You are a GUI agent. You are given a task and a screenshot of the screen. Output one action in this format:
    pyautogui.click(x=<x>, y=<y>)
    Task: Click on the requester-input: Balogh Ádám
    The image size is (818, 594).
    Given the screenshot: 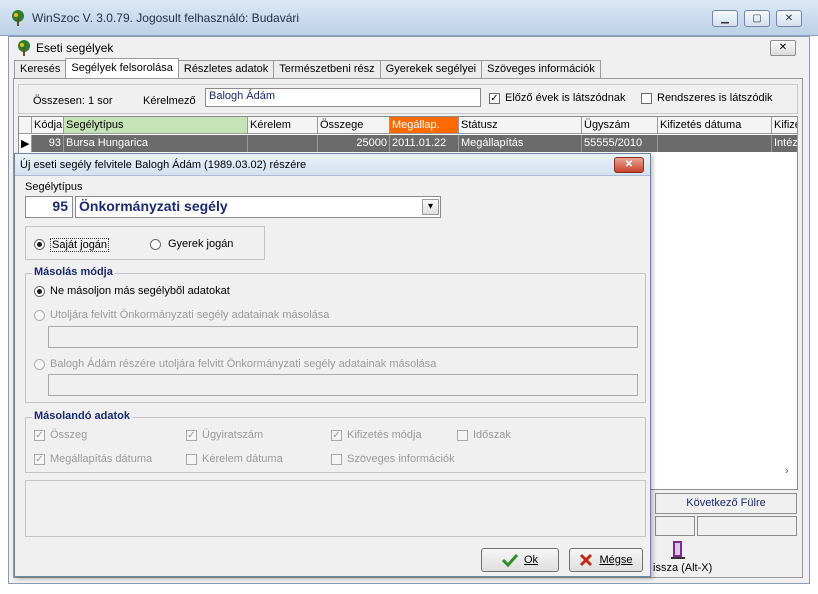 What is the action you would take?
    pyautogui.click(x=343, y=97)
    